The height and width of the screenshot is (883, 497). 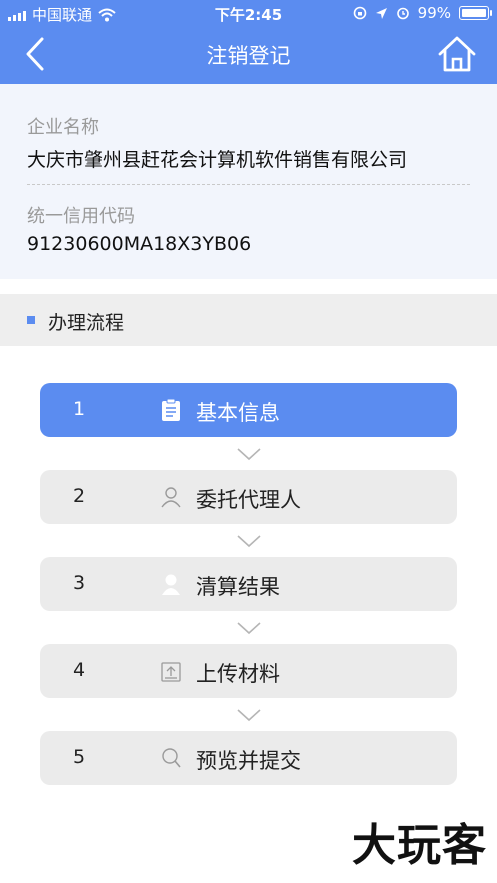 I want to click on battery-percent: 99%, so click(x=434, y=13).